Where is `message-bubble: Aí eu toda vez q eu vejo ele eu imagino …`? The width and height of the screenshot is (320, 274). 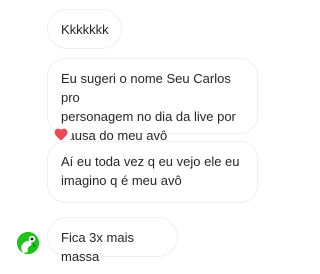
message-bubble: Aí eu toda vez q eu vejo ele eu imagino … is located at coordinates (152, 172).